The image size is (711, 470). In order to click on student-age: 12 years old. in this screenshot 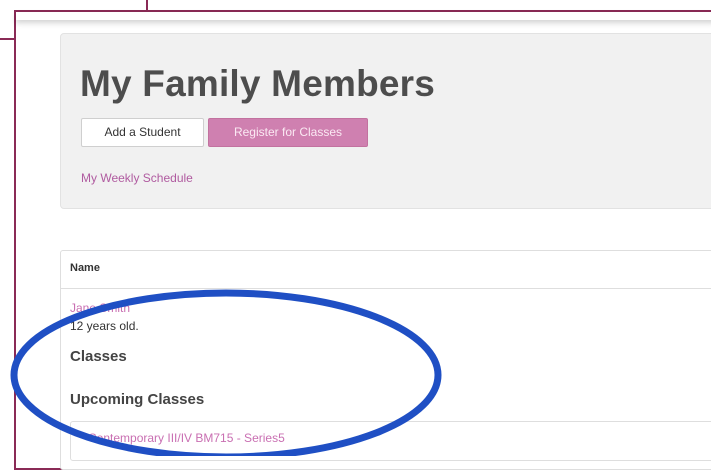, I will do `click(104, 326)`.